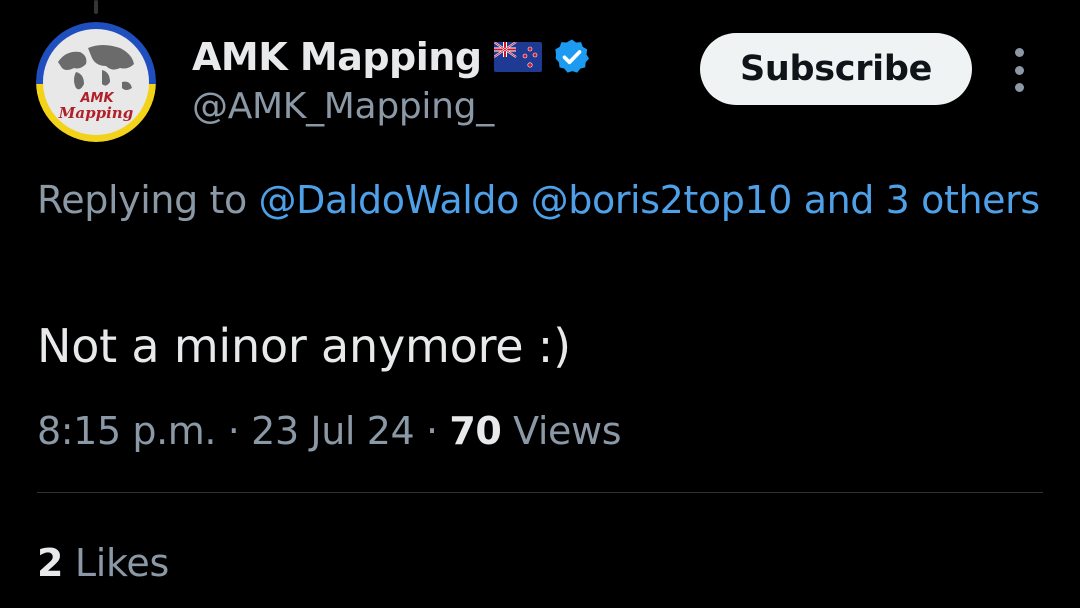  What do you see at coordinates (96, 7) in the screenshot?
I see `thread-connector-line` at bounding box center [96, 7].